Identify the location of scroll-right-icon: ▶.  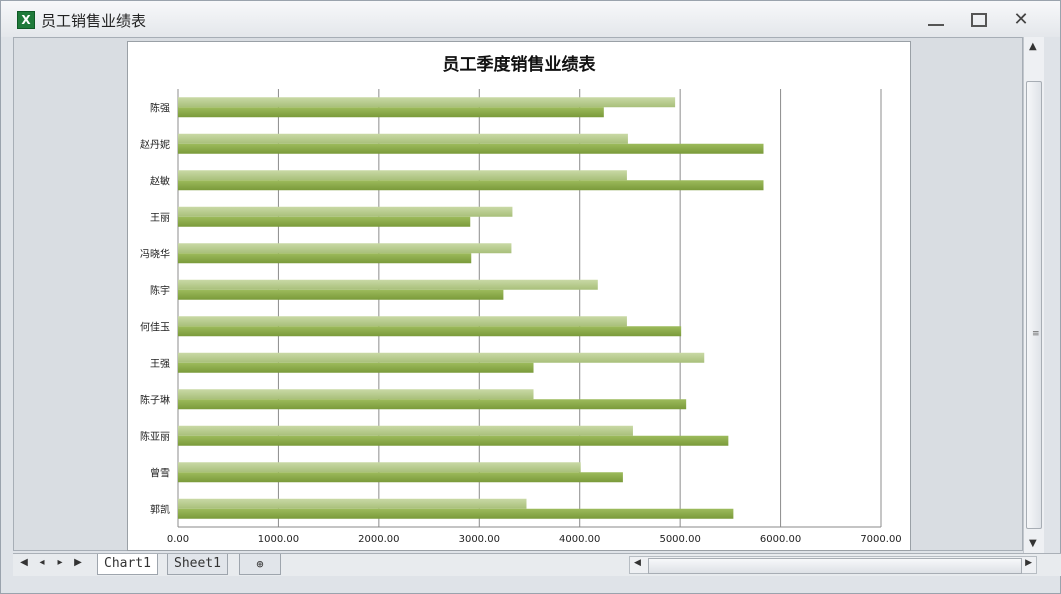
(1028, 563).